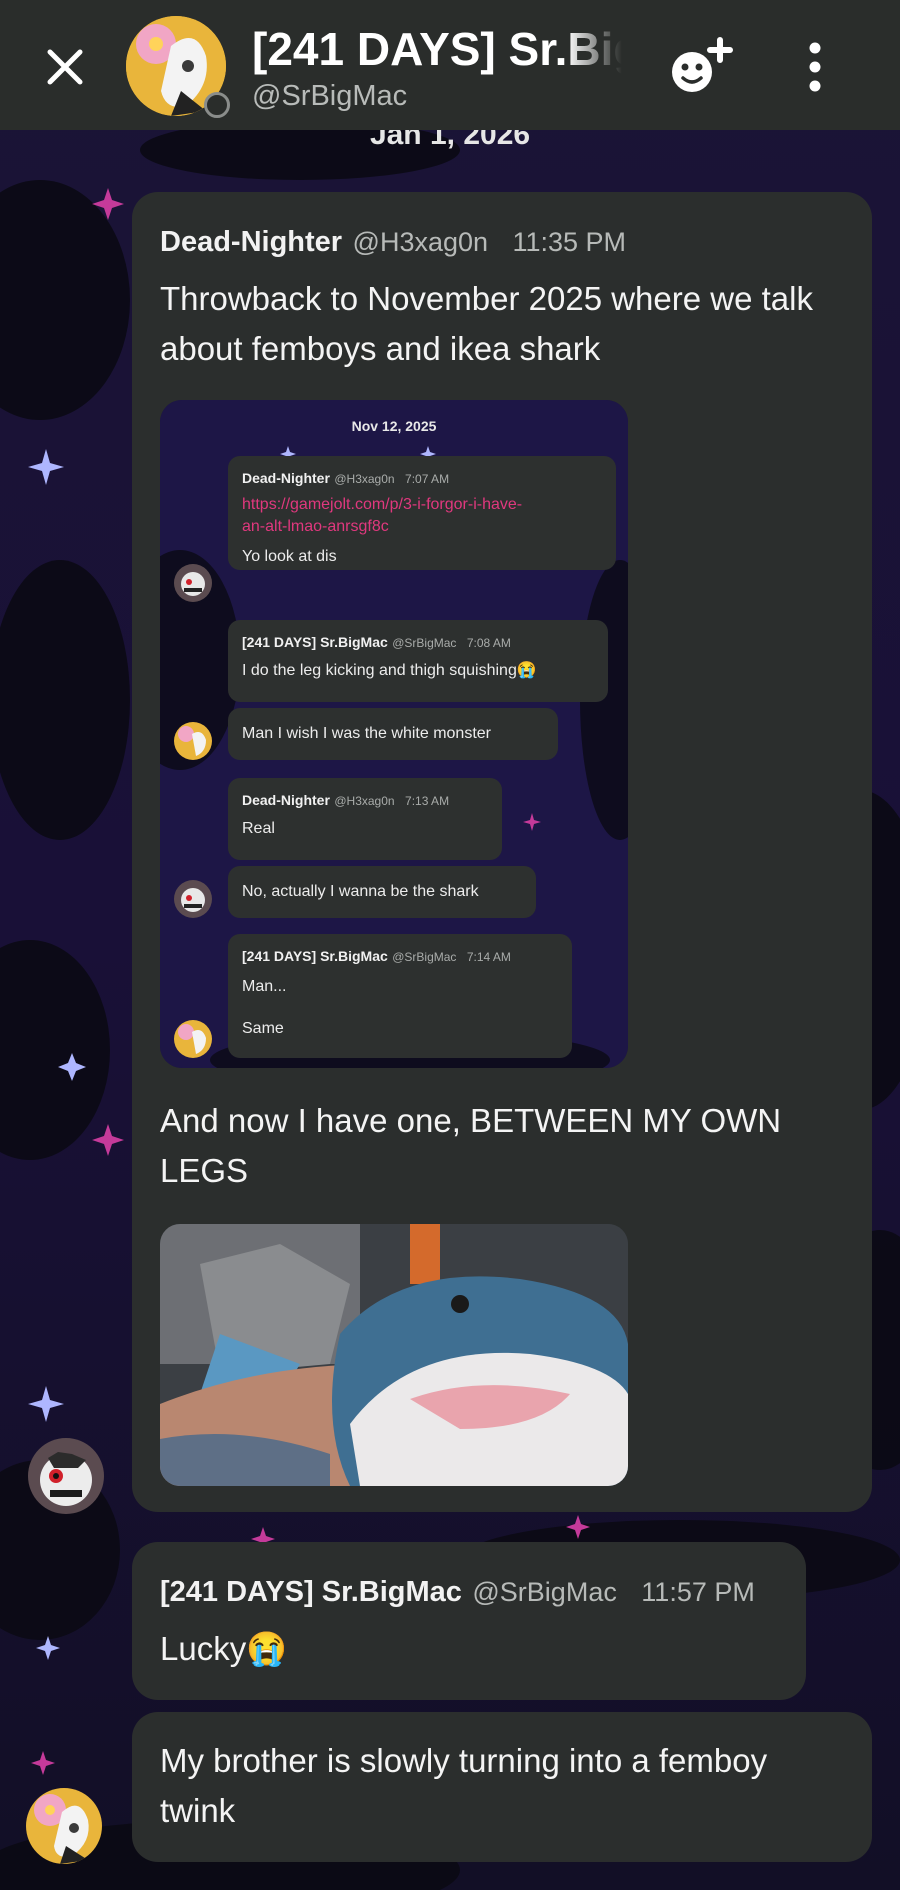 The height and width of the screenshot is (1890, 900). I want to click on embedded-time: 7:13 AM, so click(427, 801).